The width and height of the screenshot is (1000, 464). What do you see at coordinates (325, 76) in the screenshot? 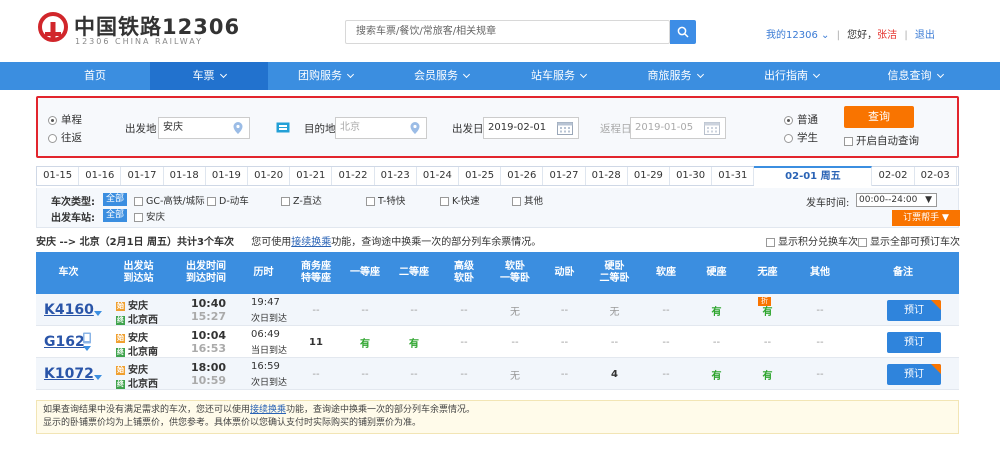
I see `nav-item-2: 团购服务` at bounding box center [325, 76].